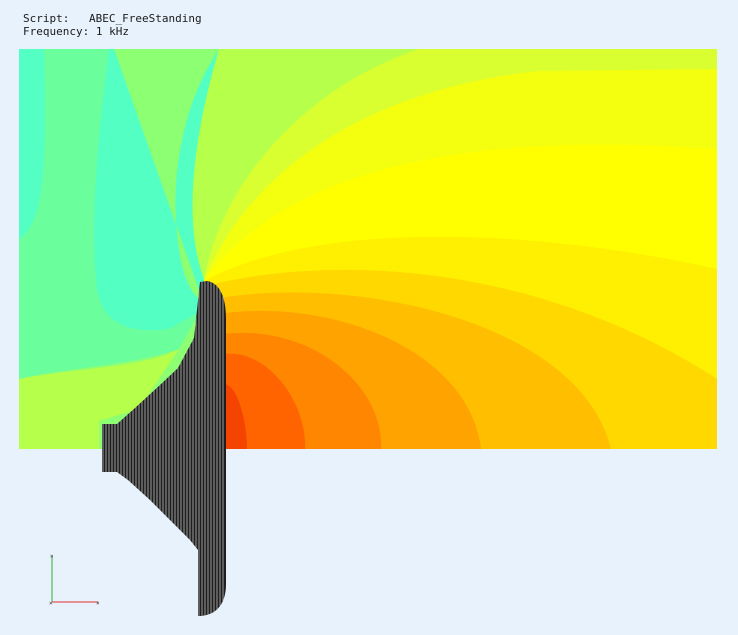 The height and width of the screenshot is (635, 738). What do you see at coordinates (74, 580) in the screenshot?
I see `coordinate-axes: × × ×` at bounding box center [74, 580].